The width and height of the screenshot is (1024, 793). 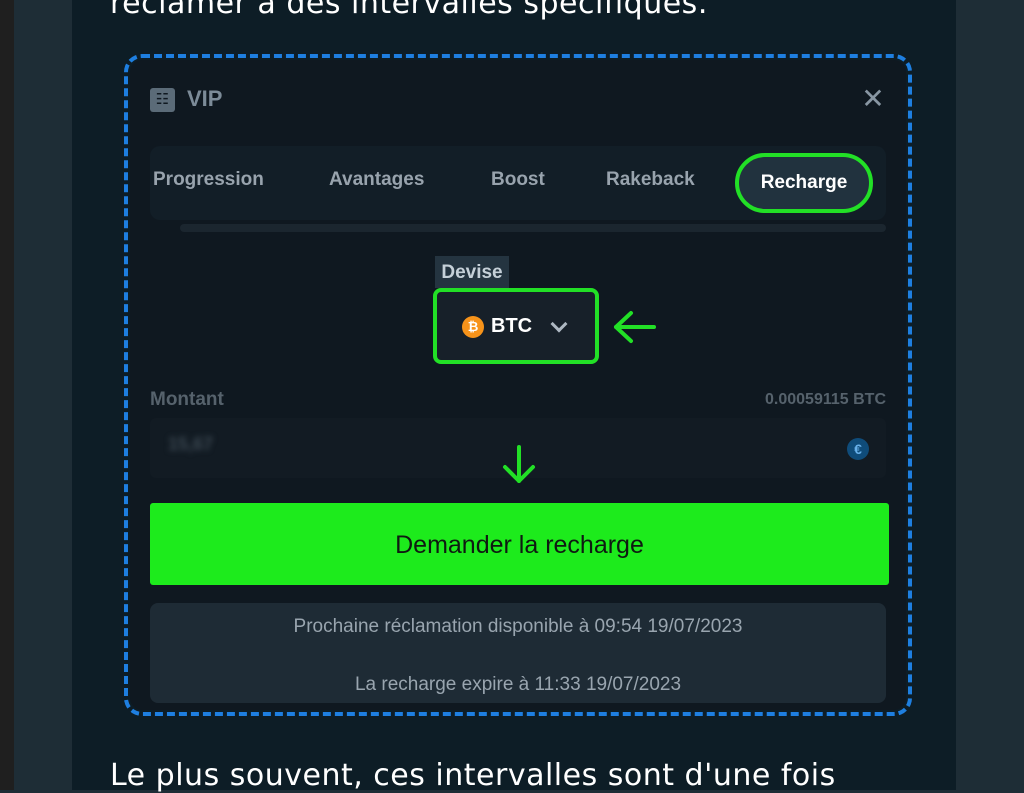 I want to click on arrow-left-icon, so click(x=635, y=327).